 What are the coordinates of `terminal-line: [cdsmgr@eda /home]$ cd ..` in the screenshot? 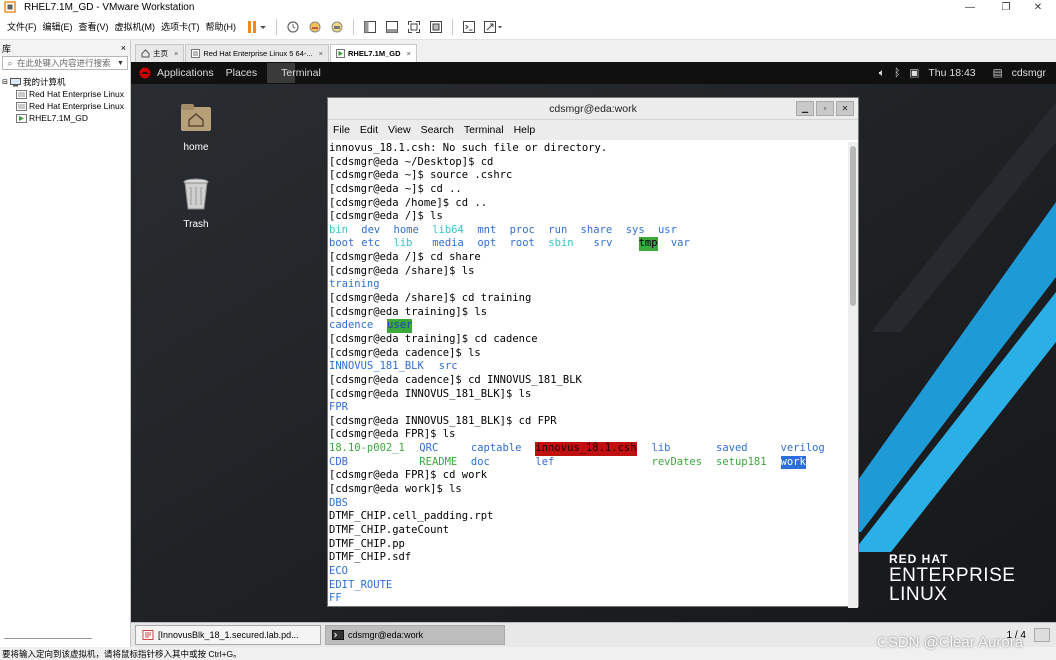 It's located at (589, 204).